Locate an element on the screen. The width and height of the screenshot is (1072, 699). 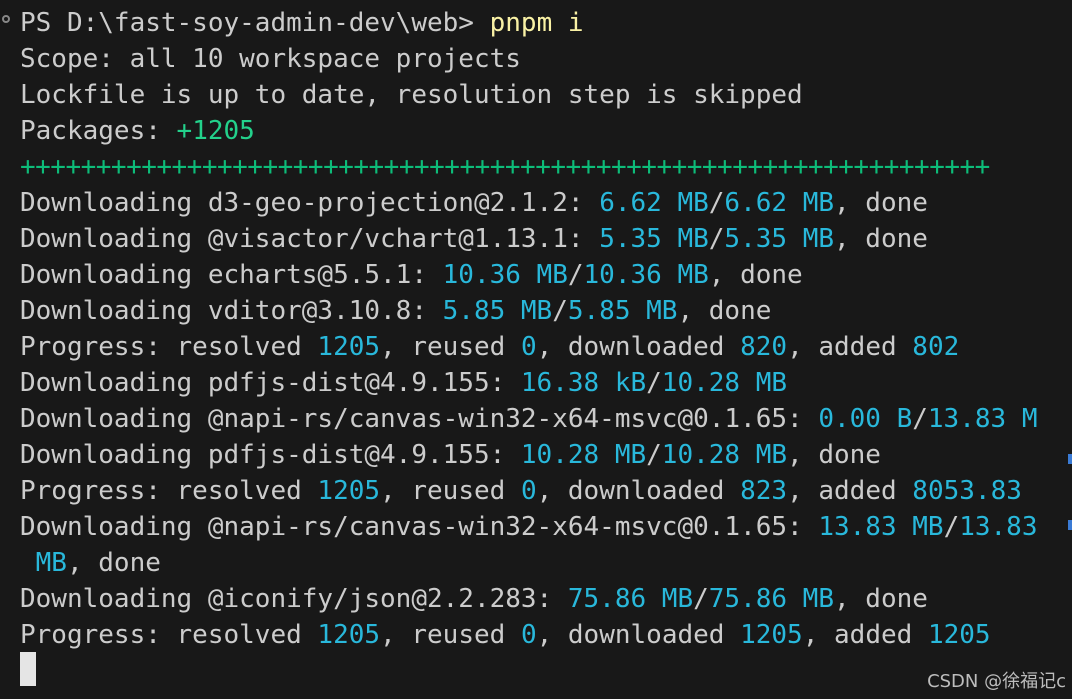
prompt-line: PS D:\fast-soy-admin-dev\web> pnpm i is located at coordinates (546, 23).